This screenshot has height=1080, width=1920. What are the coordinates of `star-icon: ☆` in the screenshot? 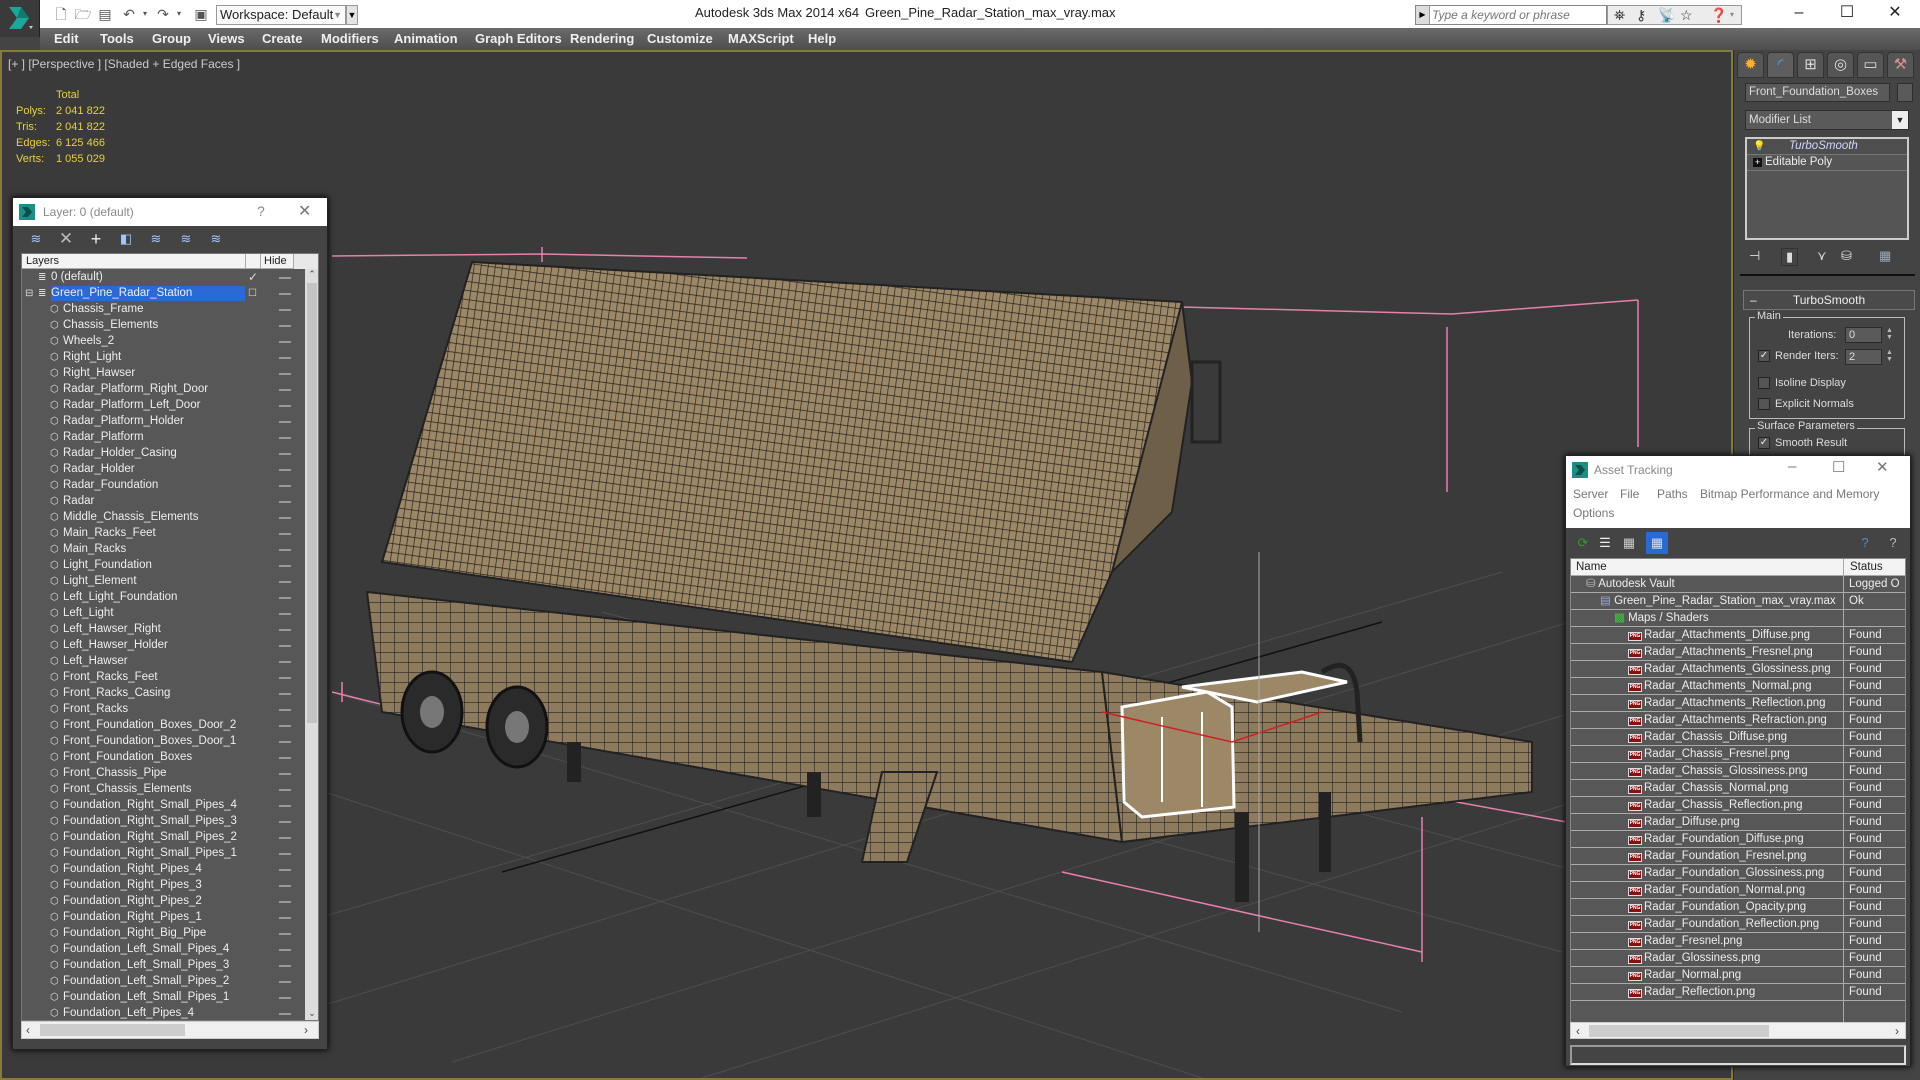 It's located at (1686, 15).